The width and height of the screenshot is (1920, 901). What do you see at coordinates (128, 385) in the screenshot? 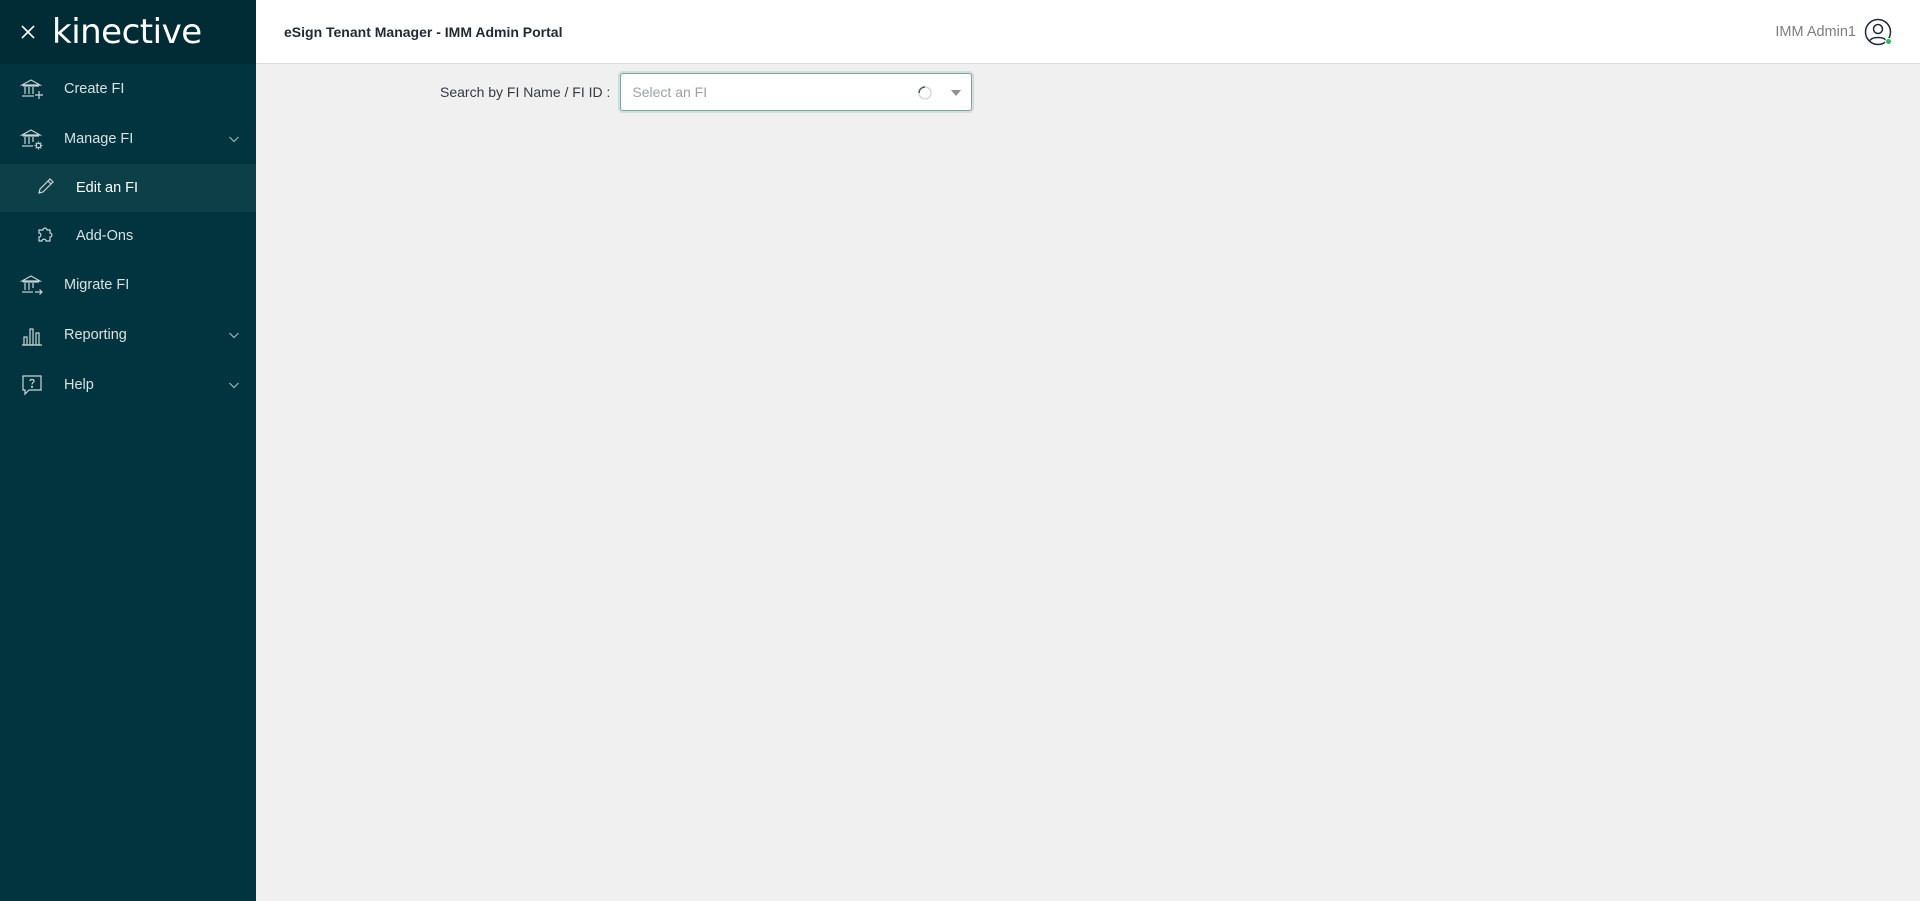
I see `sidebar-item-help: Help` at bounding box center [128, 385].